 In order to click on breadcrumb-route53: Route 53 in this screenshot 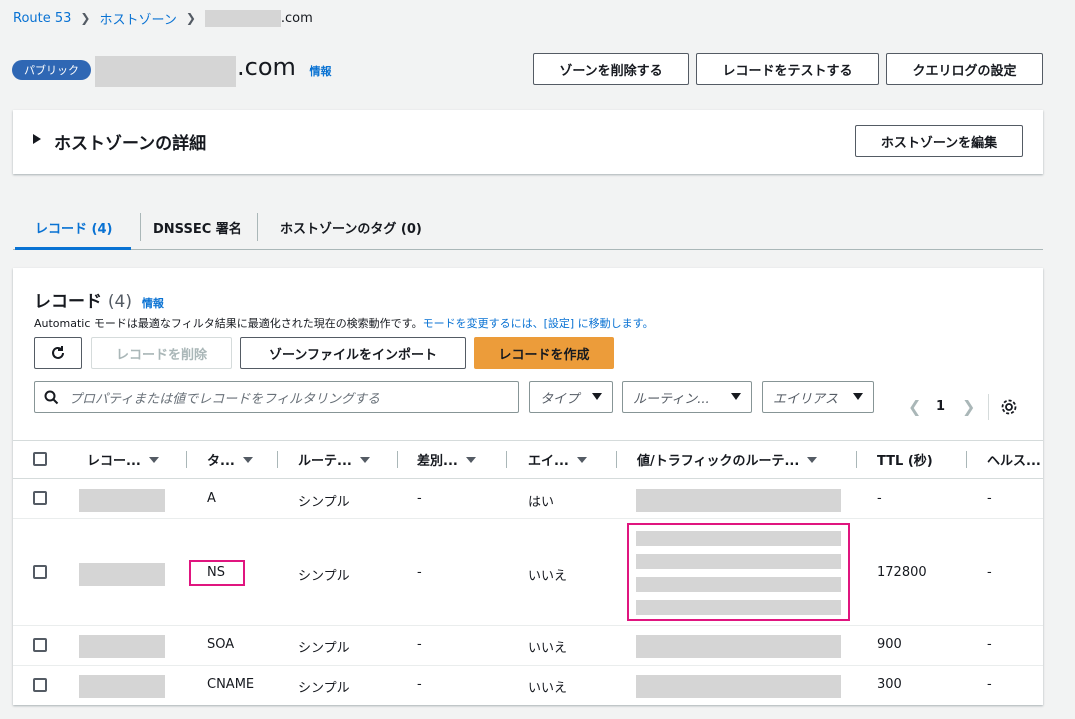, I will do `click(42, 18)`.